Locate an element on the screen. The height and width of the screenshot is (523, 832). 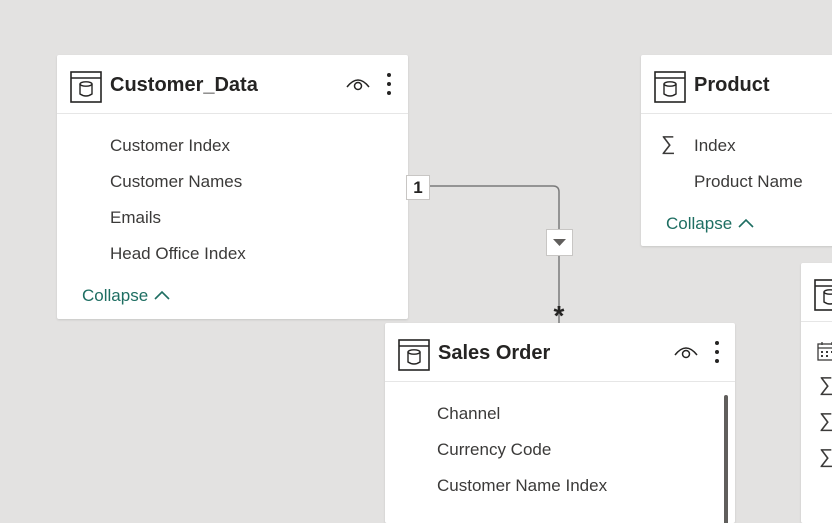
many-marker: * is located at coordinates (559, 315).